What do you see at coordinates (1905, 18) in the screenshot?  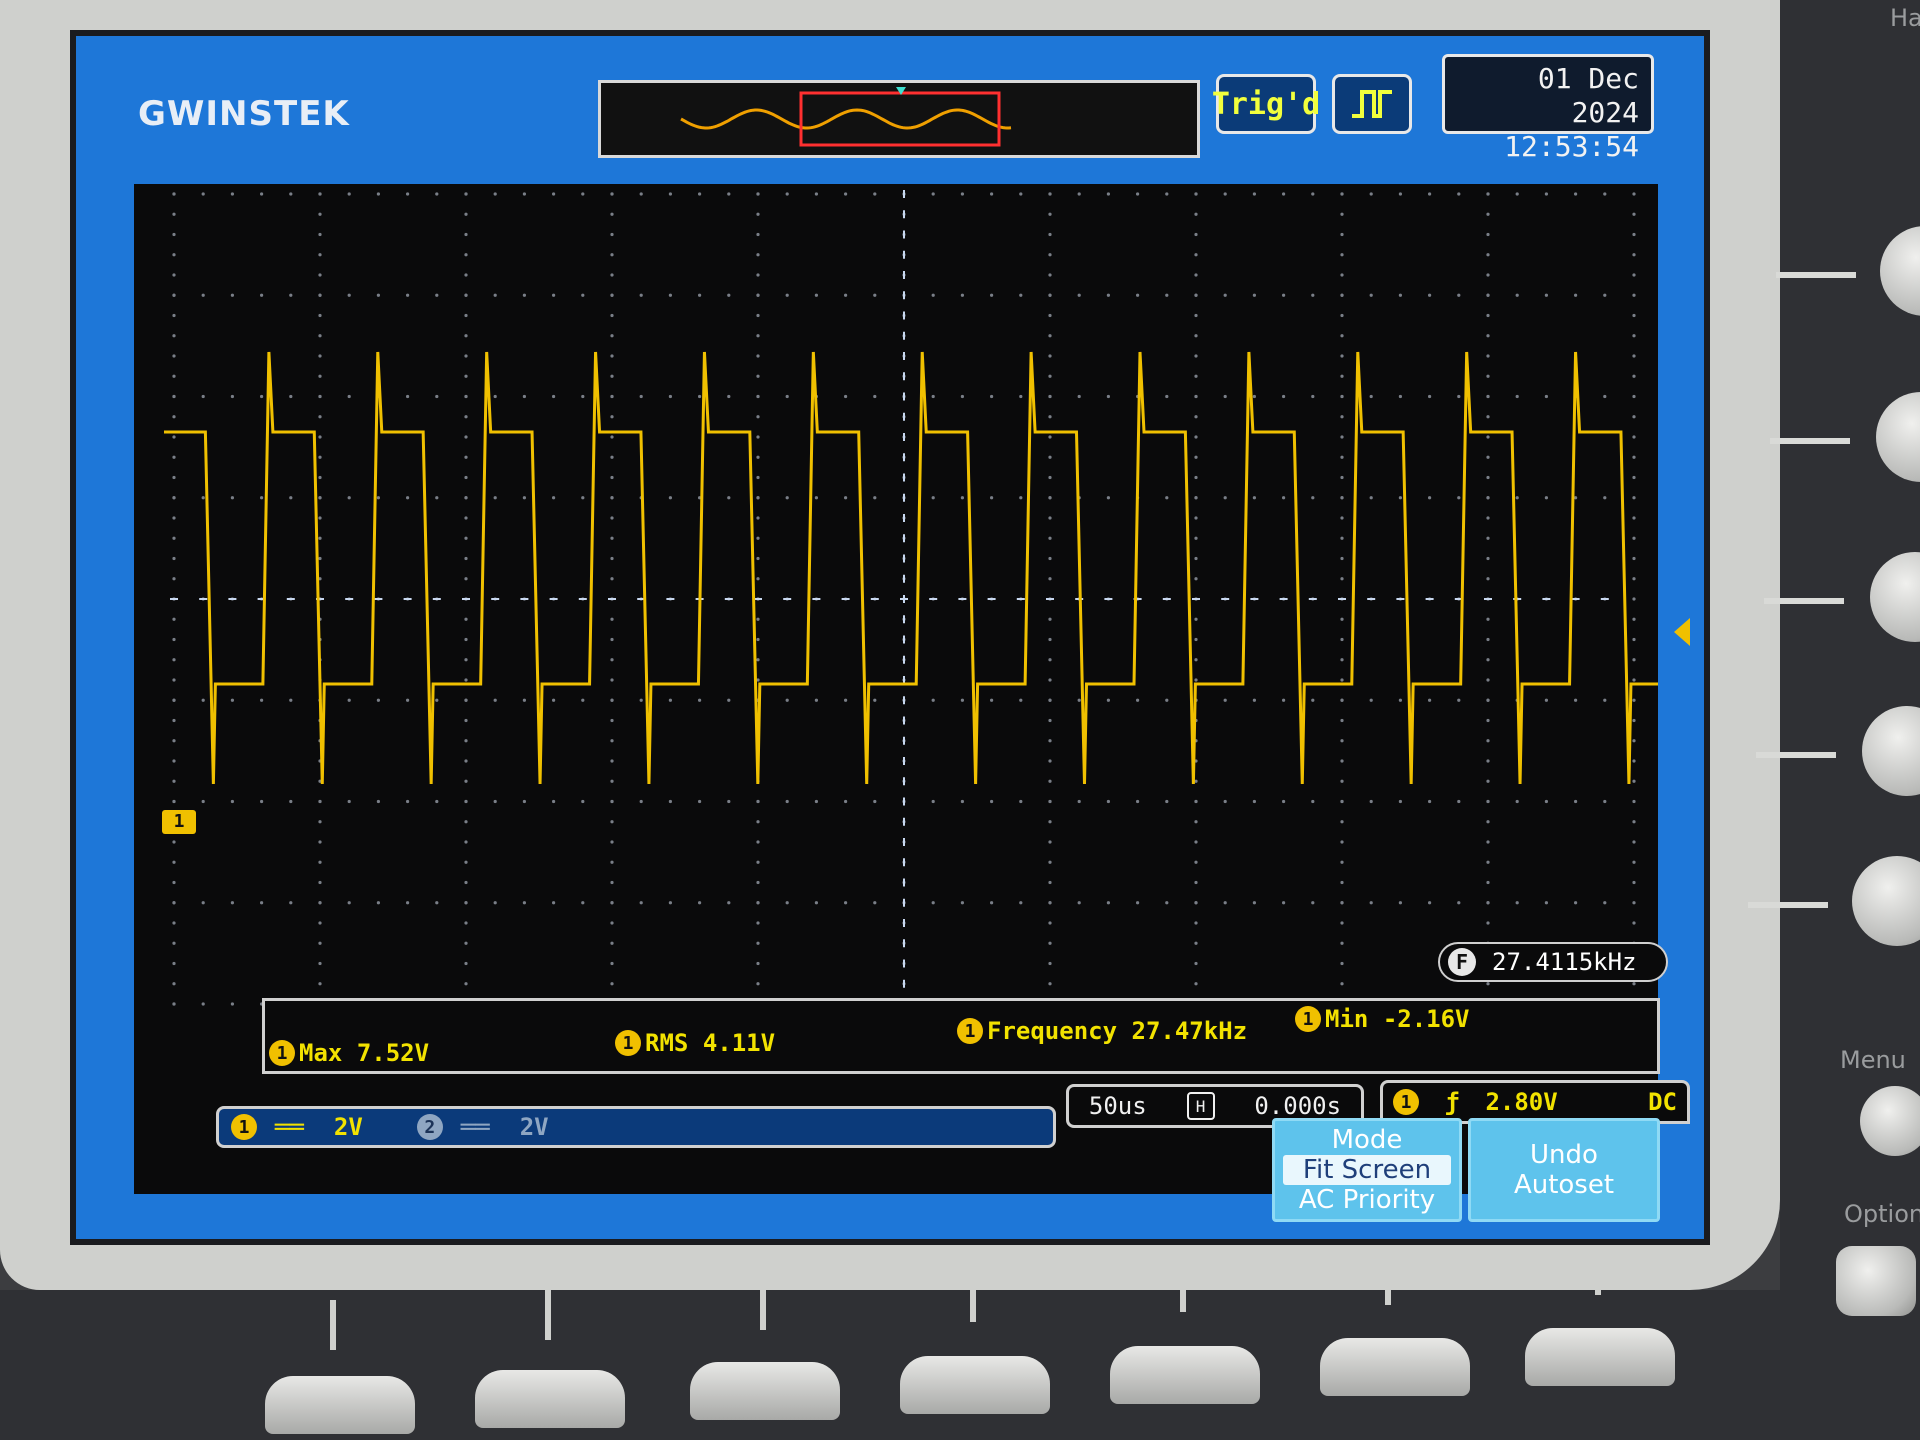 I see `corner-label: Ha` at bounding box center [1905, 18].